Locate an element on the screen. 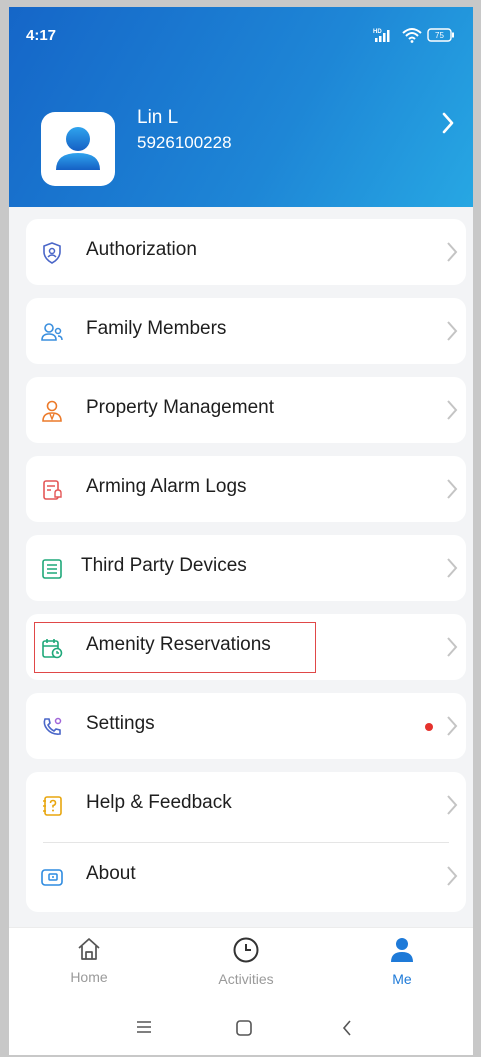 The height and width of the screenshot is (1057, 481). tab-me: Me is located at coordinates (402, 961).